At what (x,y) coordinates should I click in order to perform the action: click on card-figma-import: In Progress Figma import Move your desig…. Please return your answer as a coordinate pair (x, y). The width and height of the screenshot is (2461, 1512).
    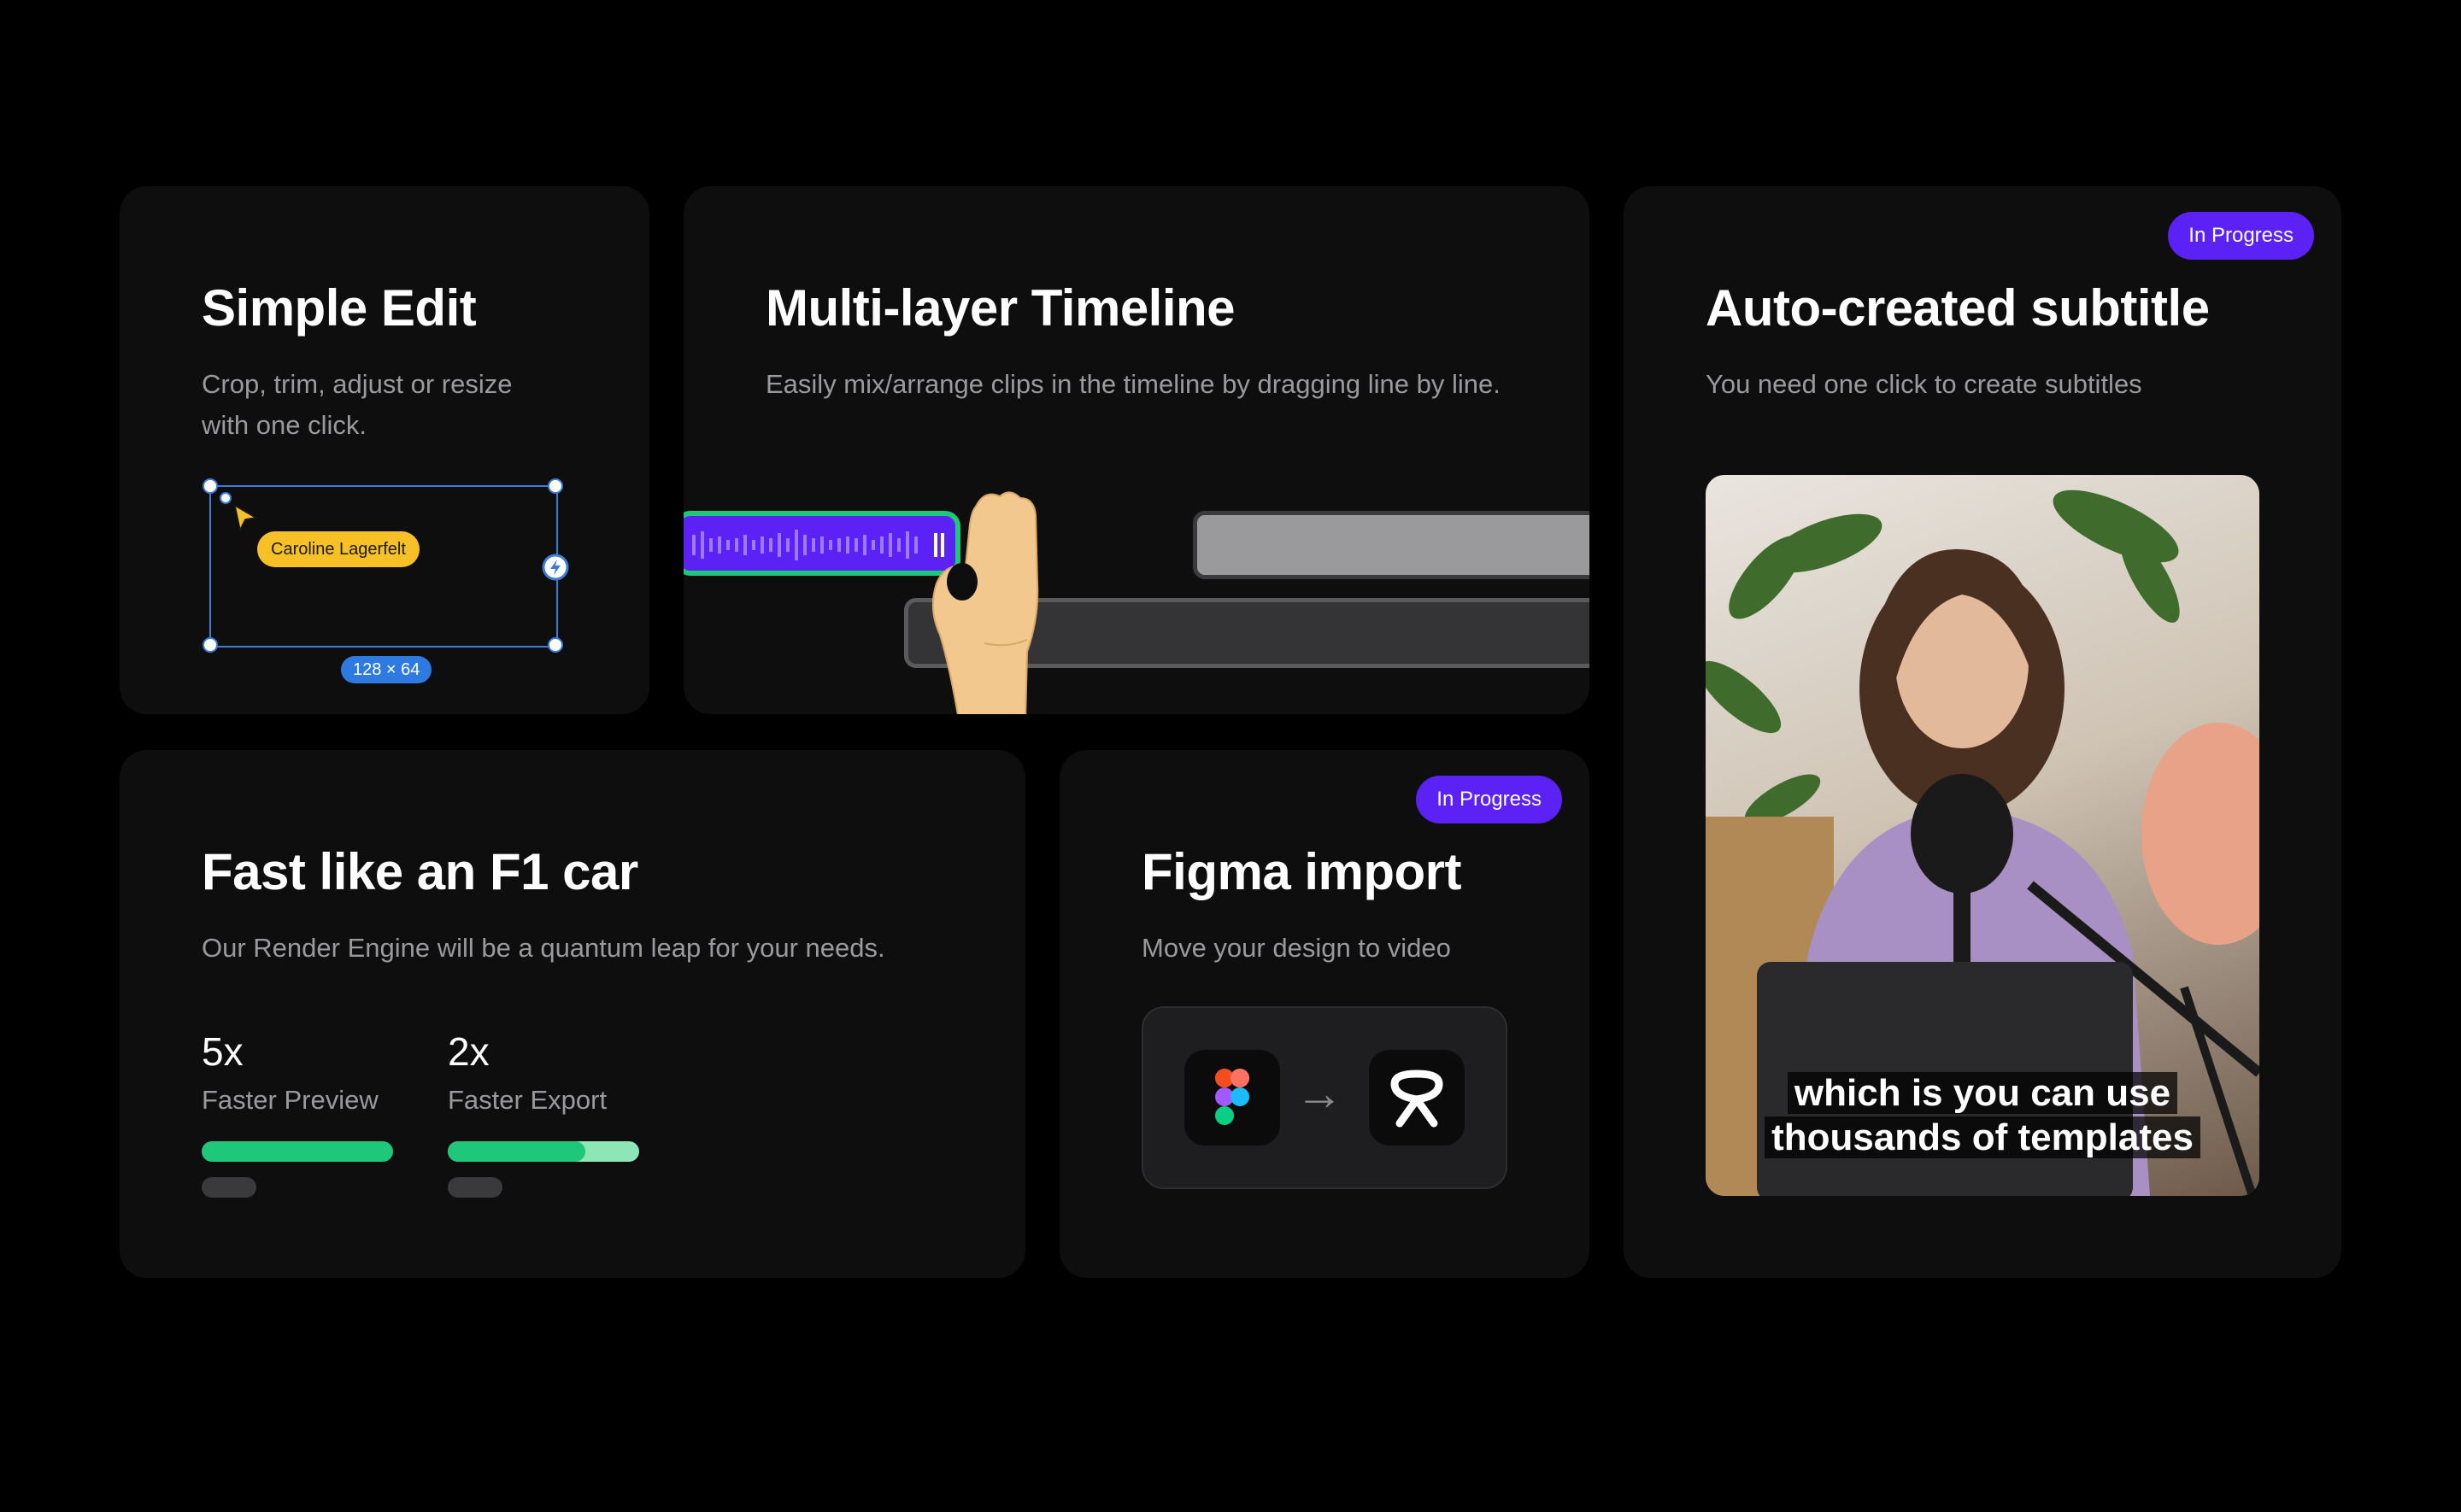
    Looking at the image, I should click on (1324, 1014).